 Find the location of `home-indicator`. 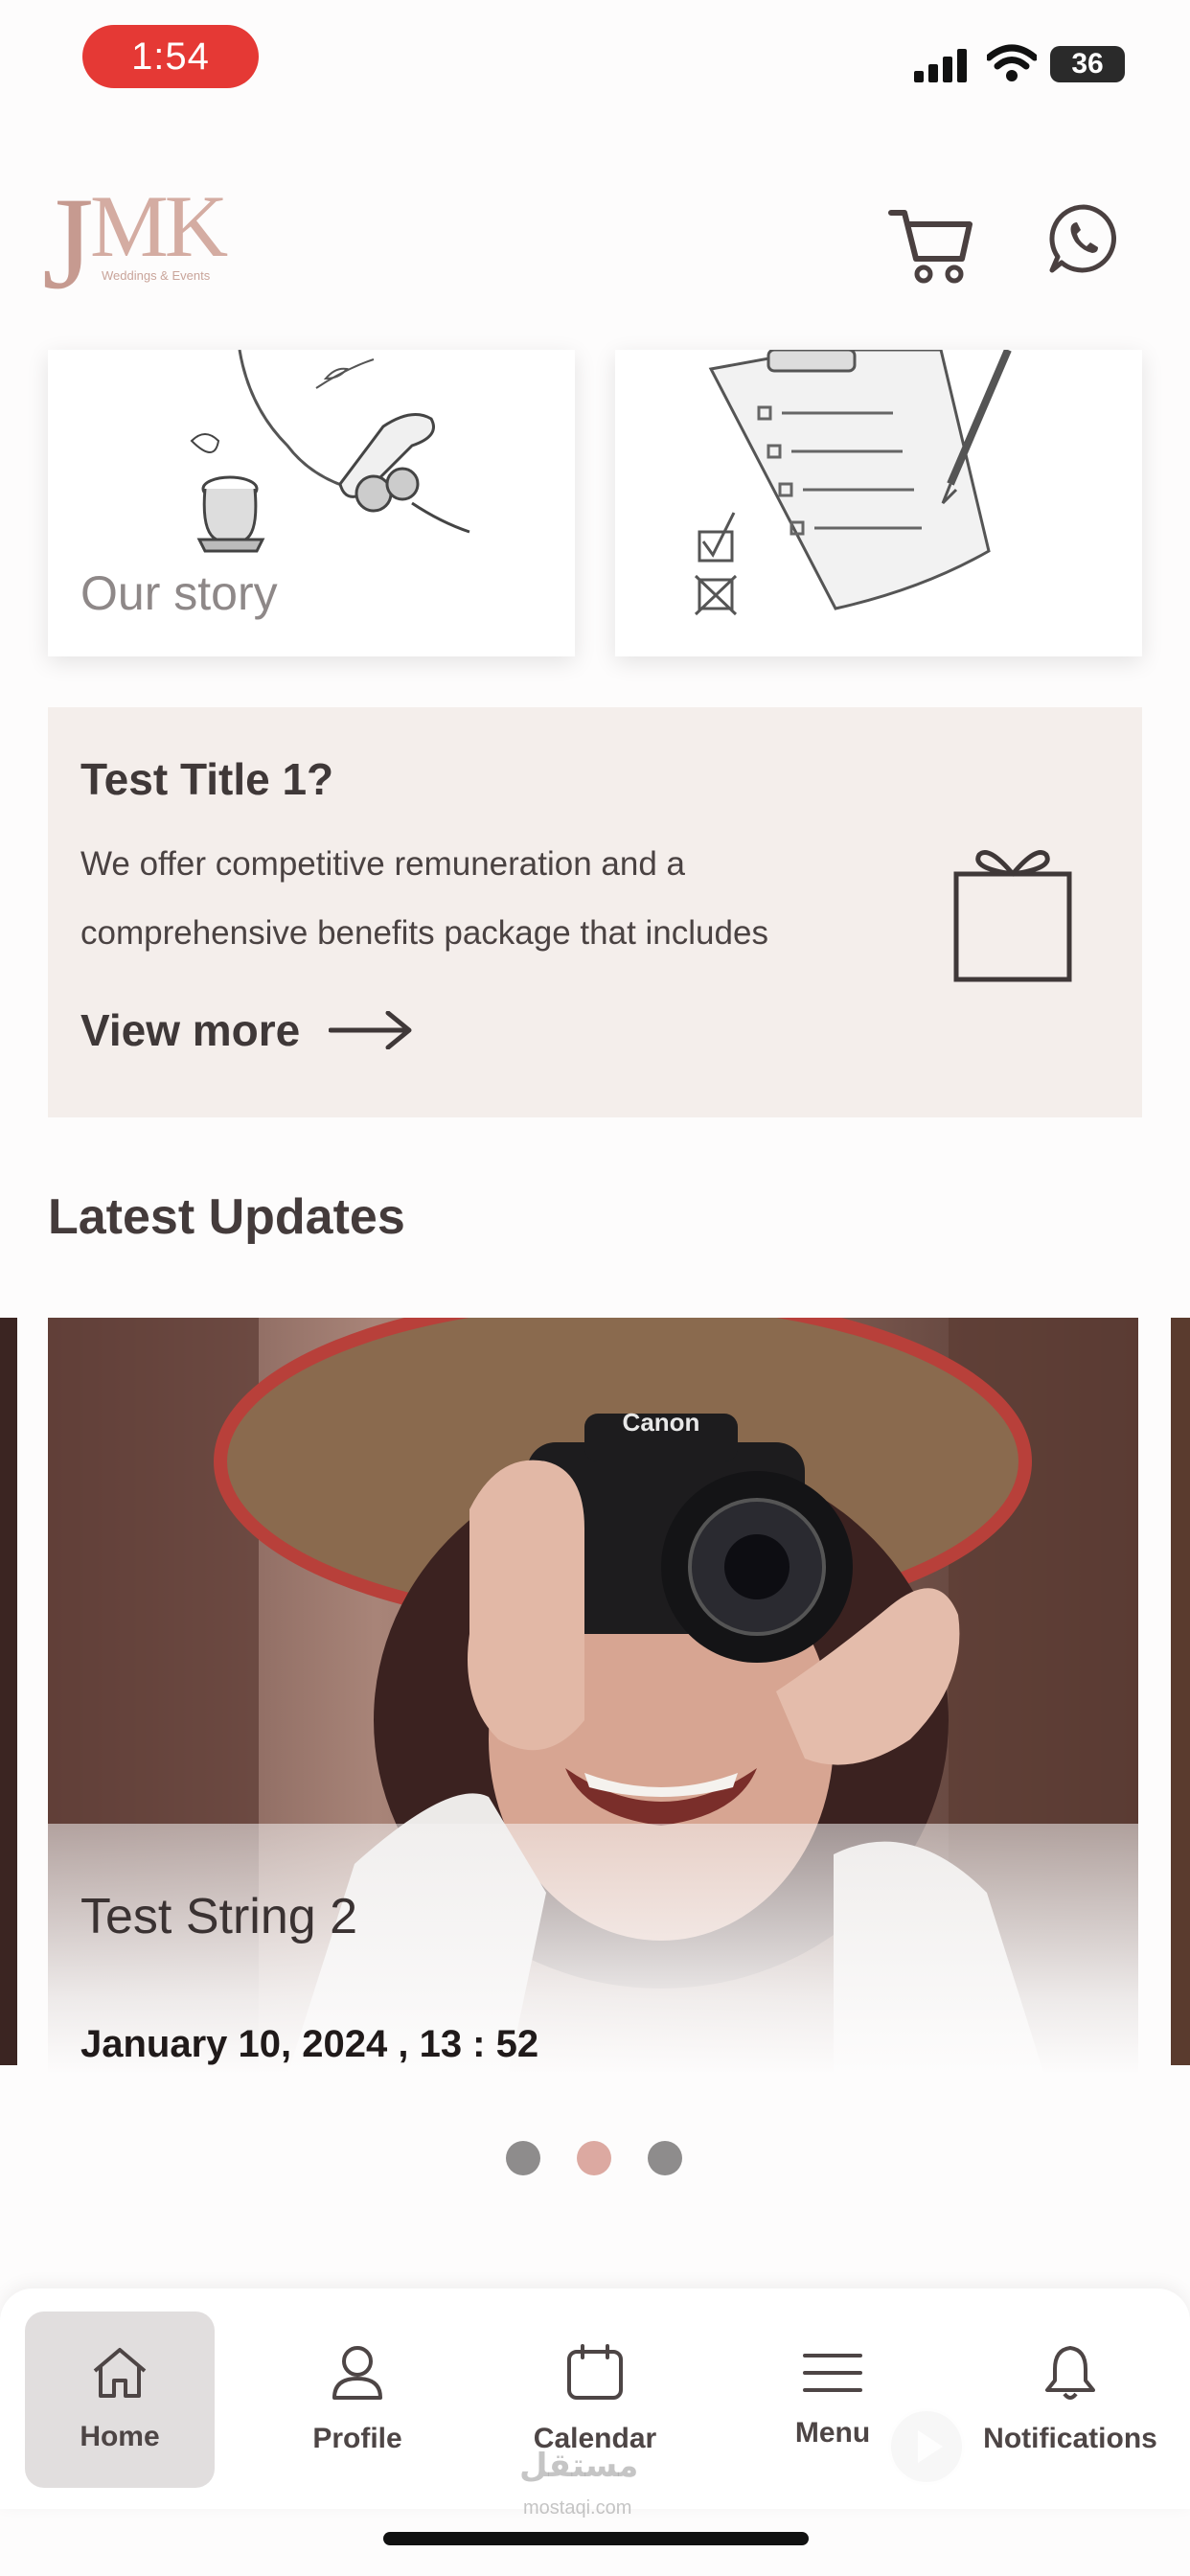

home-indicator is located at coordinates (596, 2538).